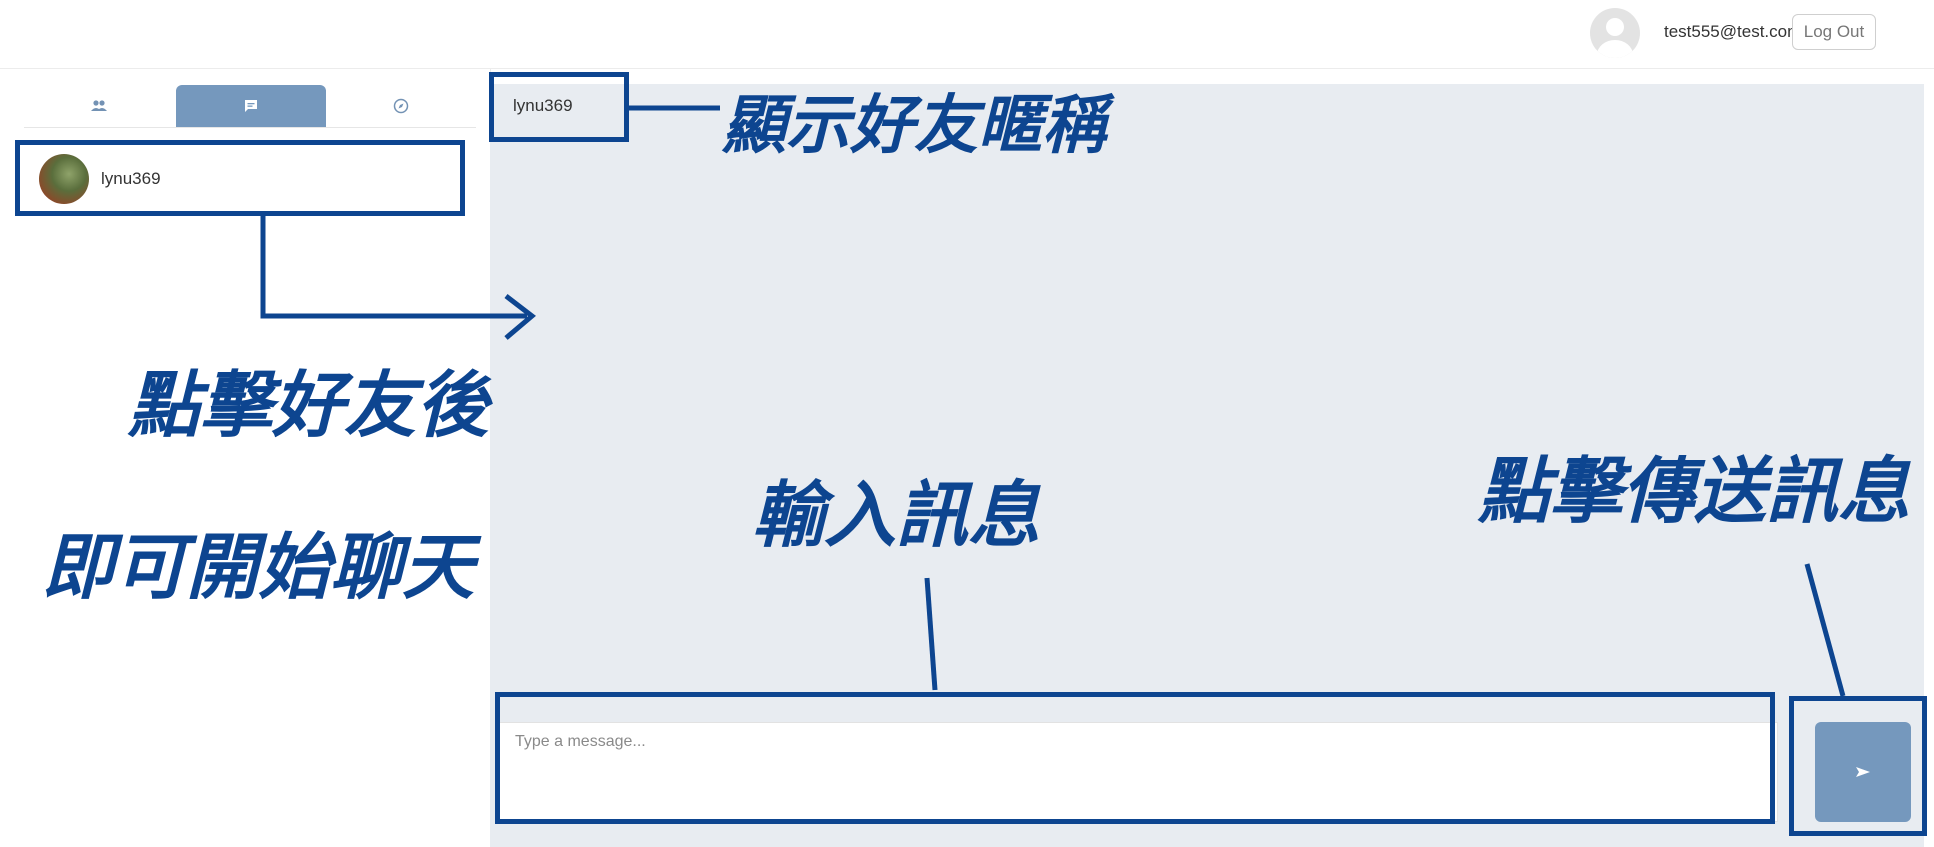 The image size is (1934, 847). I want to click on annotation-input: 輸入訊息, so click(896, 515).